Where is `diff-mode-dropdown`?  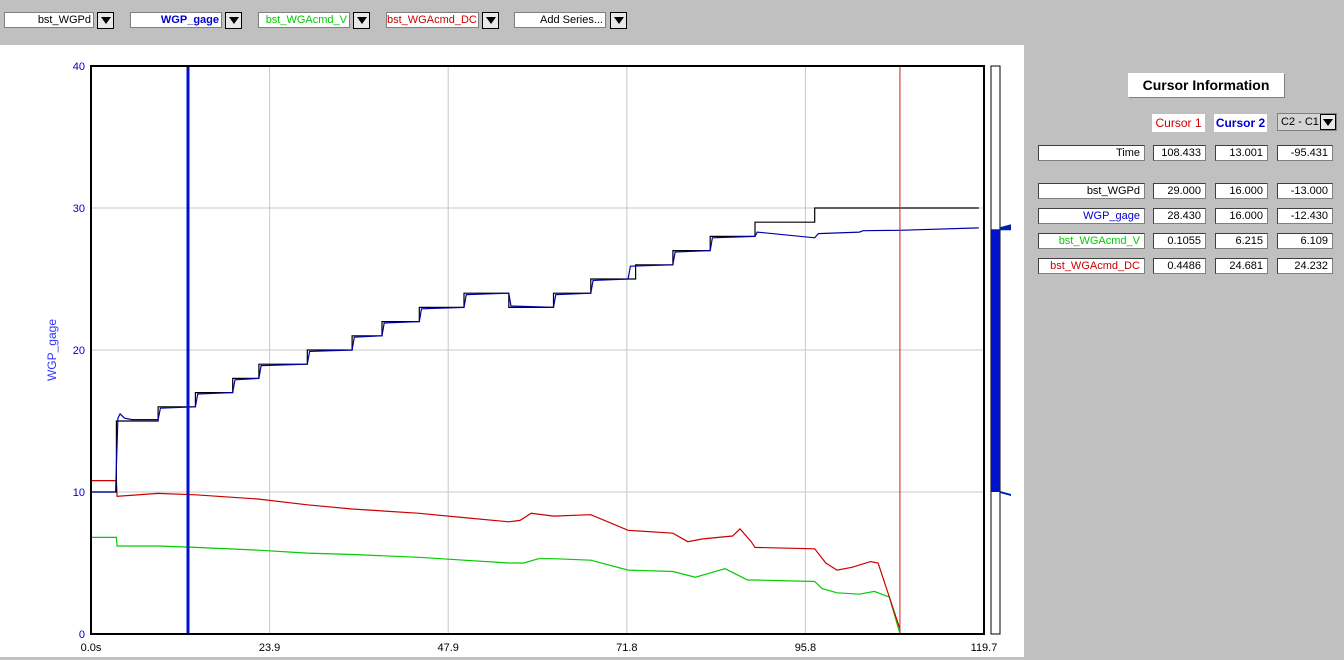 diff-mode-dropdown is located at coordinates (1328, 122).